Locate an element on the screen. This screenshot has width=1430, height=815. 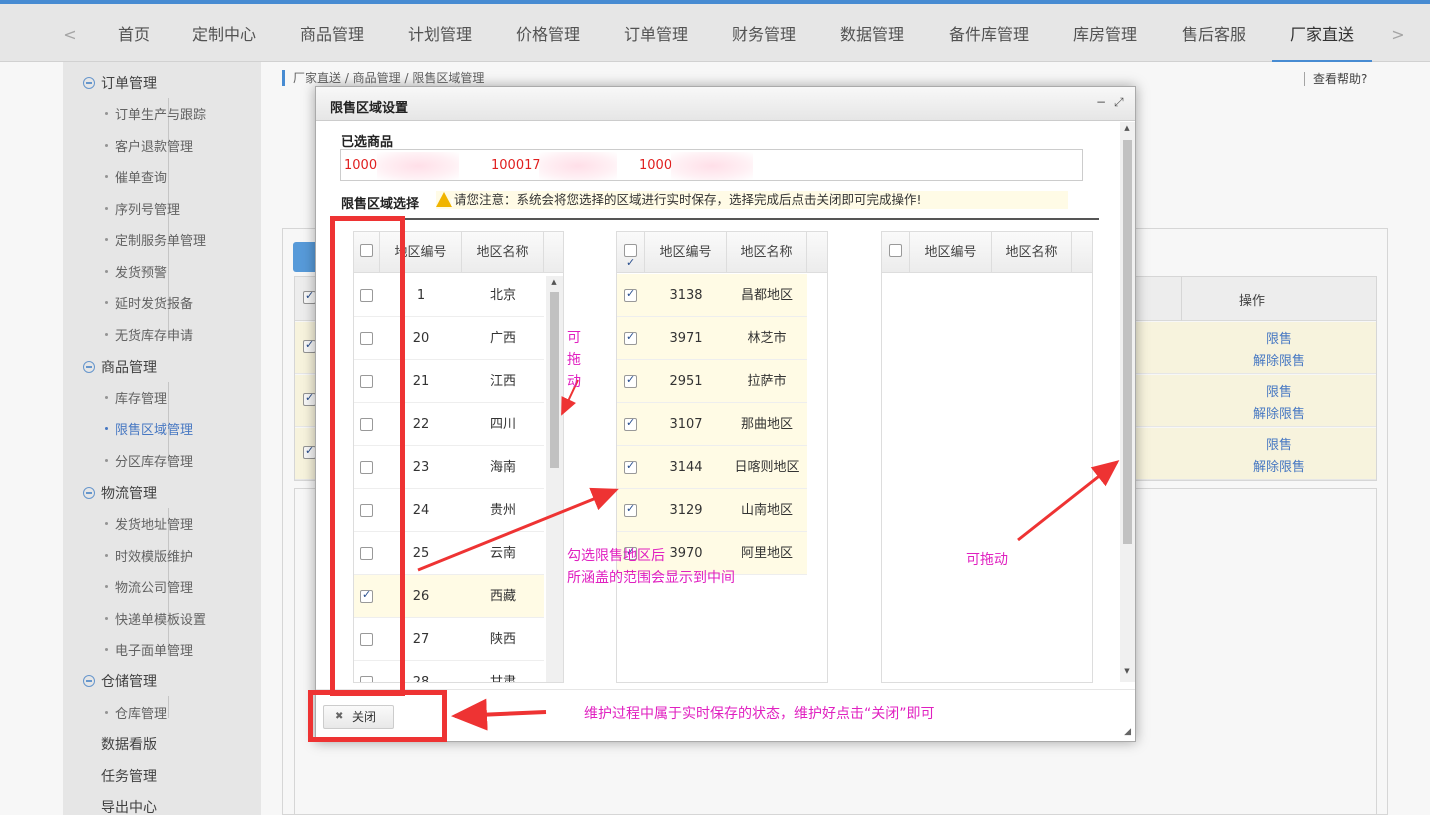
annotation-check-note-2: 所涵盖的范围会显示到中间 is located at coordinates (651, 578).